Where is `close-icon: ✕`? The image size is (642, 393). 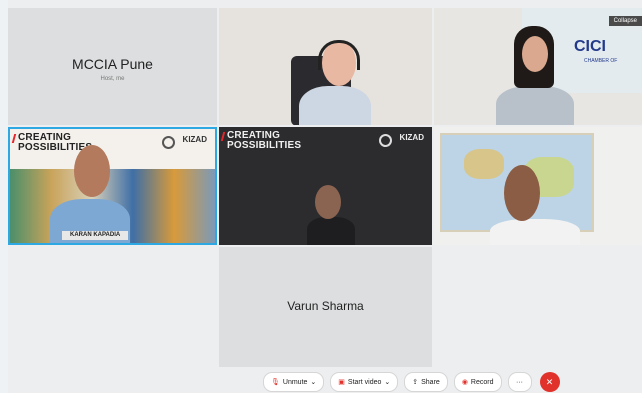 close-icon: ✕ is located at coordinates (549, 381).